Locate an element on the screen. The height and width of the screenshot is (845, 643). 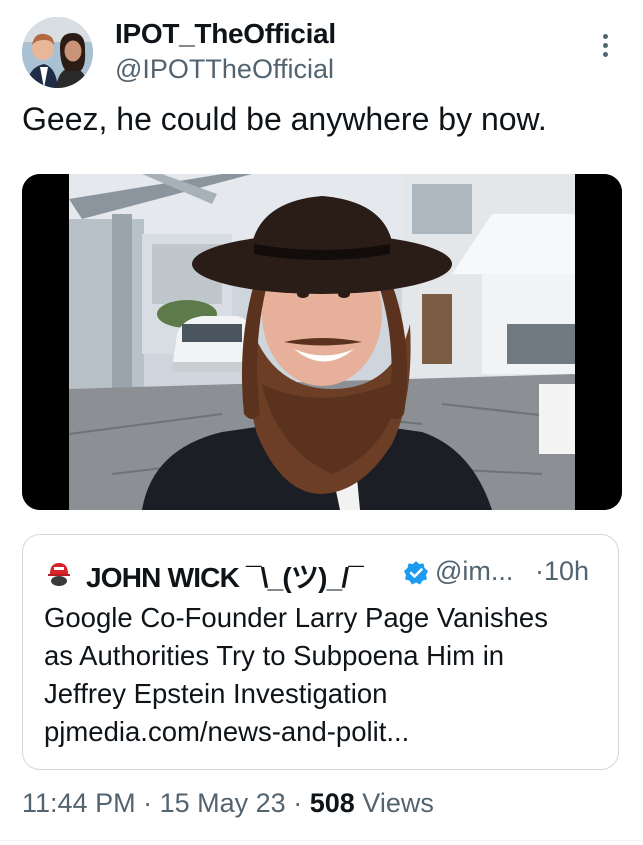
author-handle: @IPOTTheOfficial is located at coordinates (224, 69).